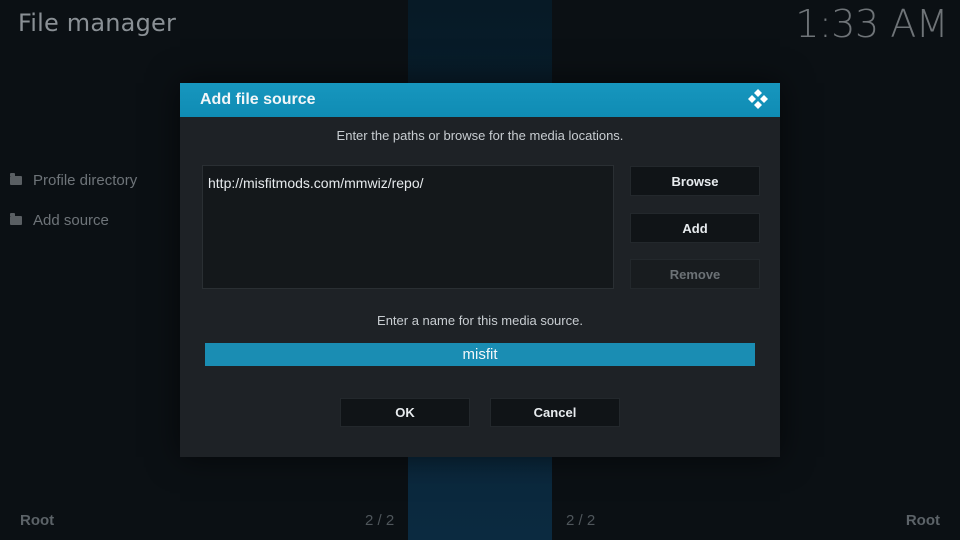  I want to click on source-item-label: Add source, so click(71, 220).